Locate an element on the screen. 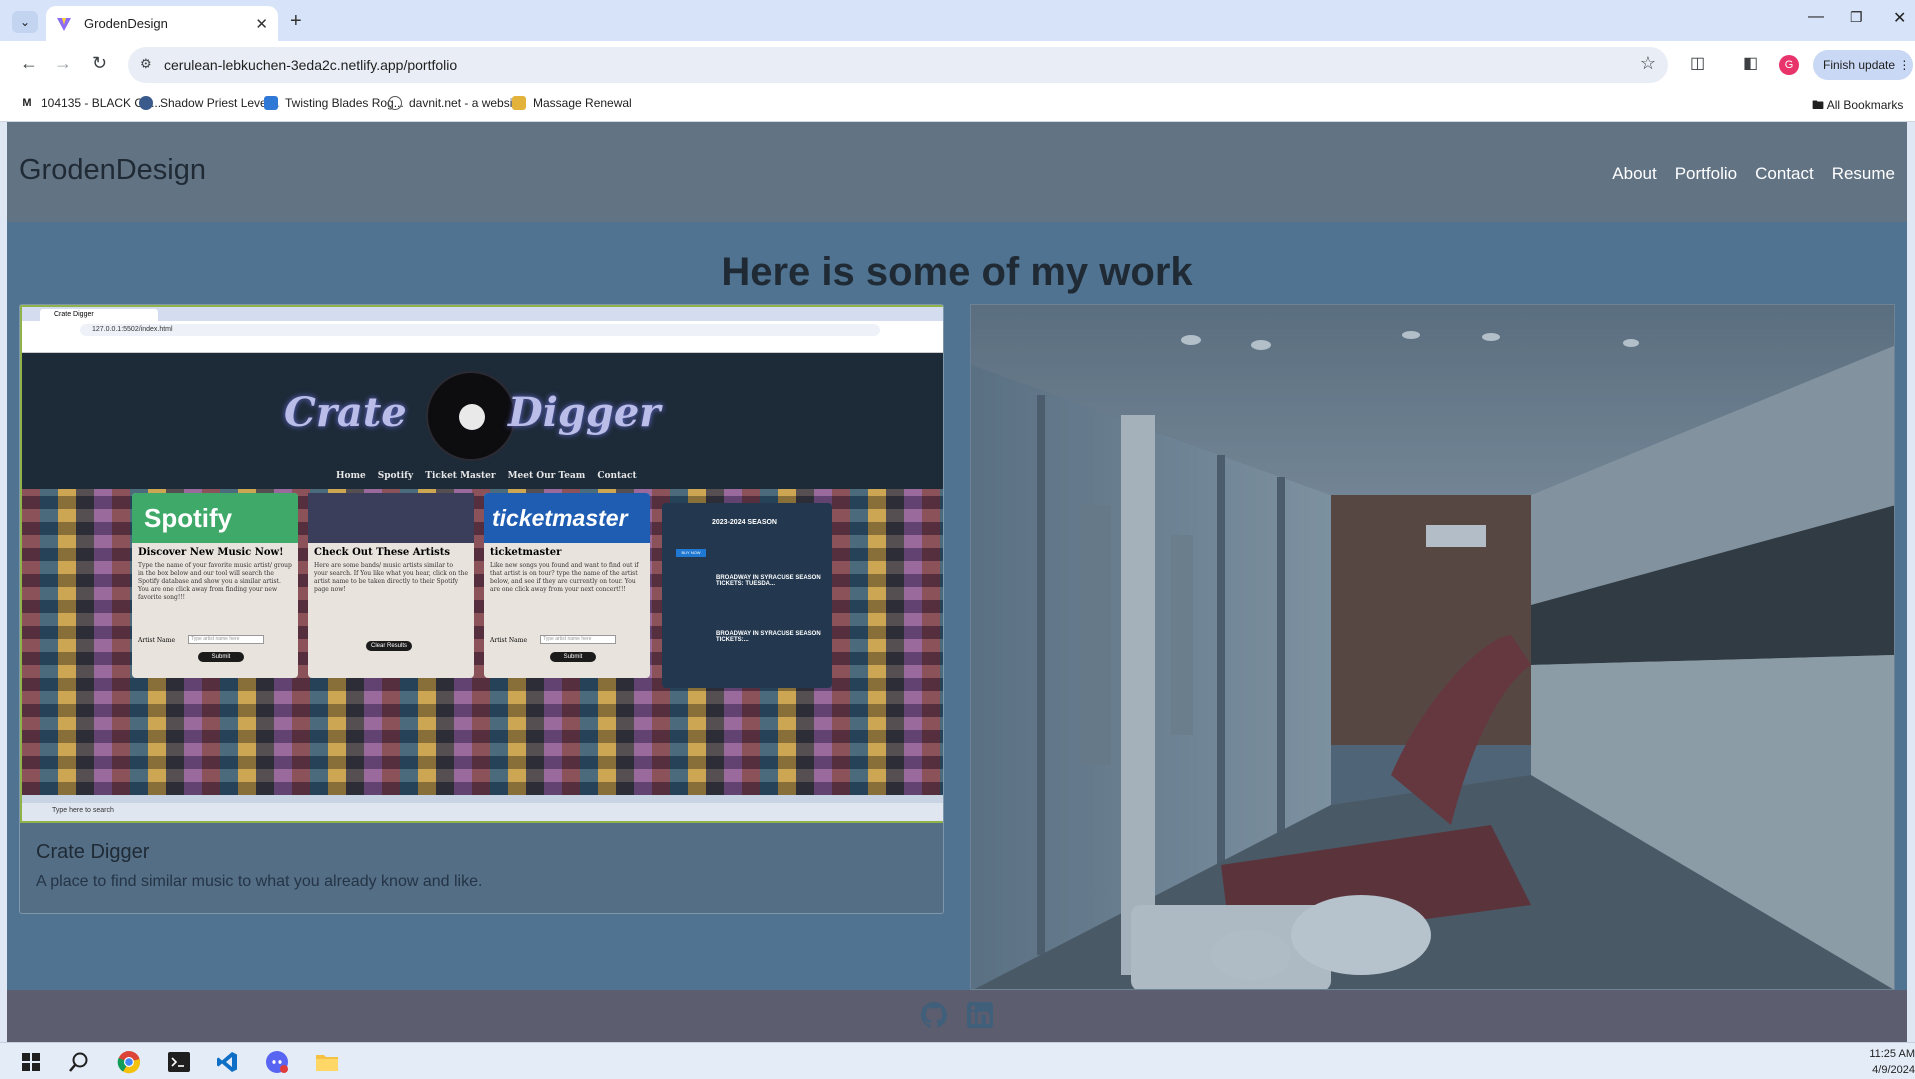  mini-taskbar: Type here to search is located at coordinates (482, 812).